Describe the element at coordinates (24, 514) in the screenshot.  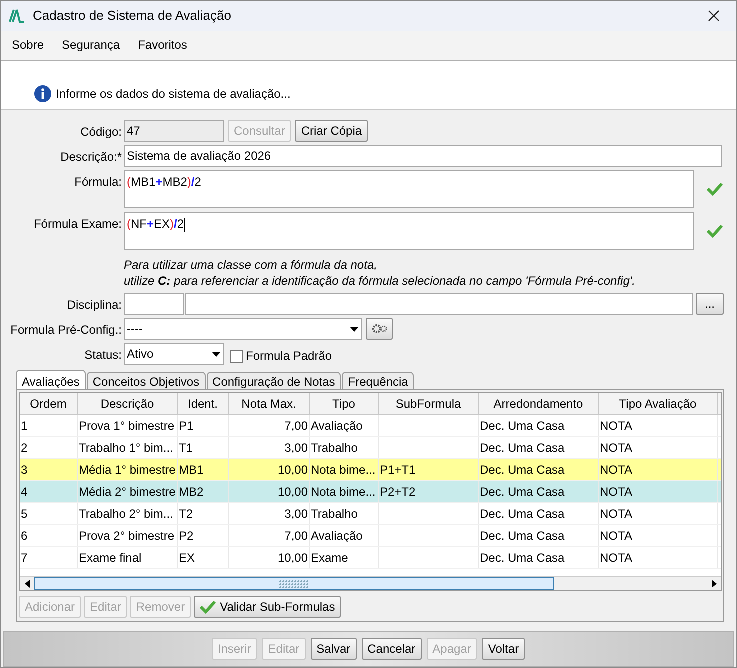
I see `table-cell-text: 5` at that location.